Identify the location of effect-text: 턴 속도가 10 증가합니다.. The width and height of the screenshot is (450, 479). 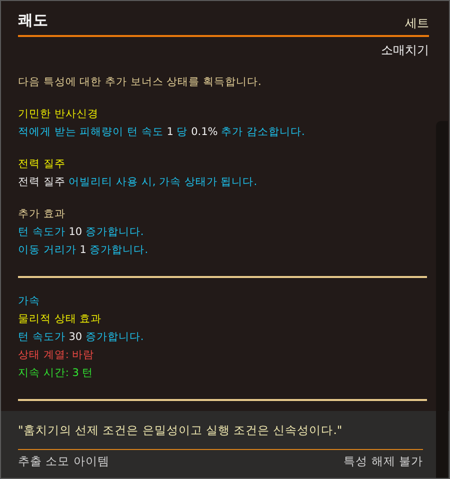
(81, 232).